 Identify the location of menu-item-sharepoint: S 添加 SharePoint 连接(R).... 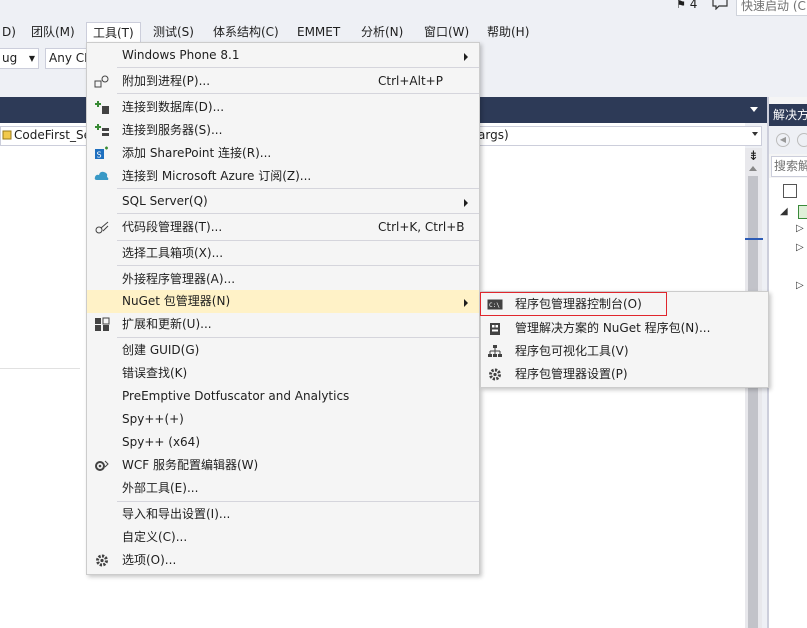
(283, 153).